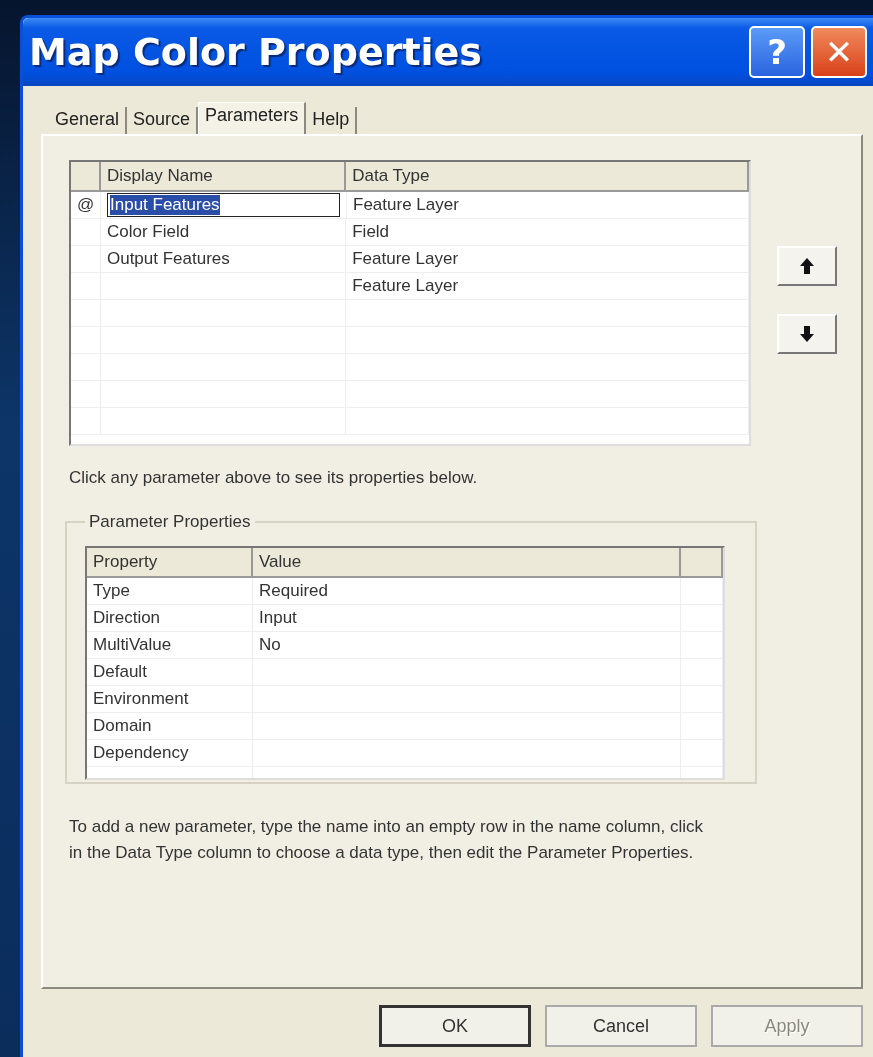 Image resolution: width=873 pixels, height=1057 pixels. Describe the element at coordinates (256, 52) in the screenshot. I see `window-title: Map Color Properties` at that location.